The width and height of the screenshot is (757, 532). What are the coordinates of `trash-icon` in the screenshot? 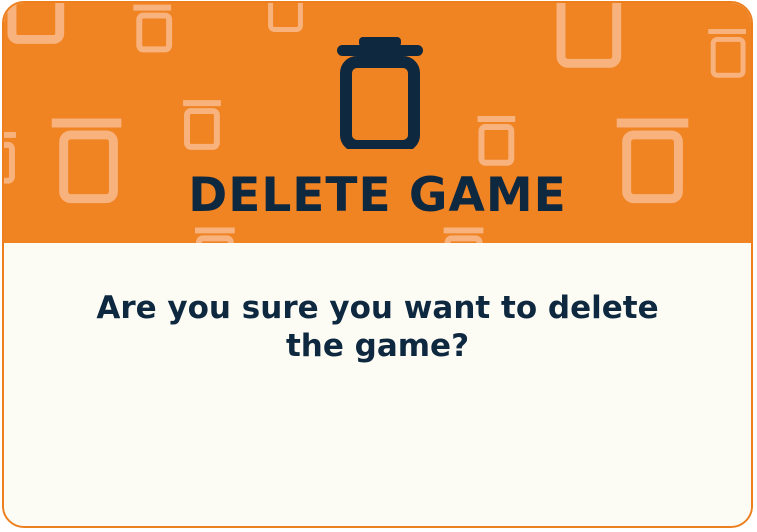 It's located at (380, 93).